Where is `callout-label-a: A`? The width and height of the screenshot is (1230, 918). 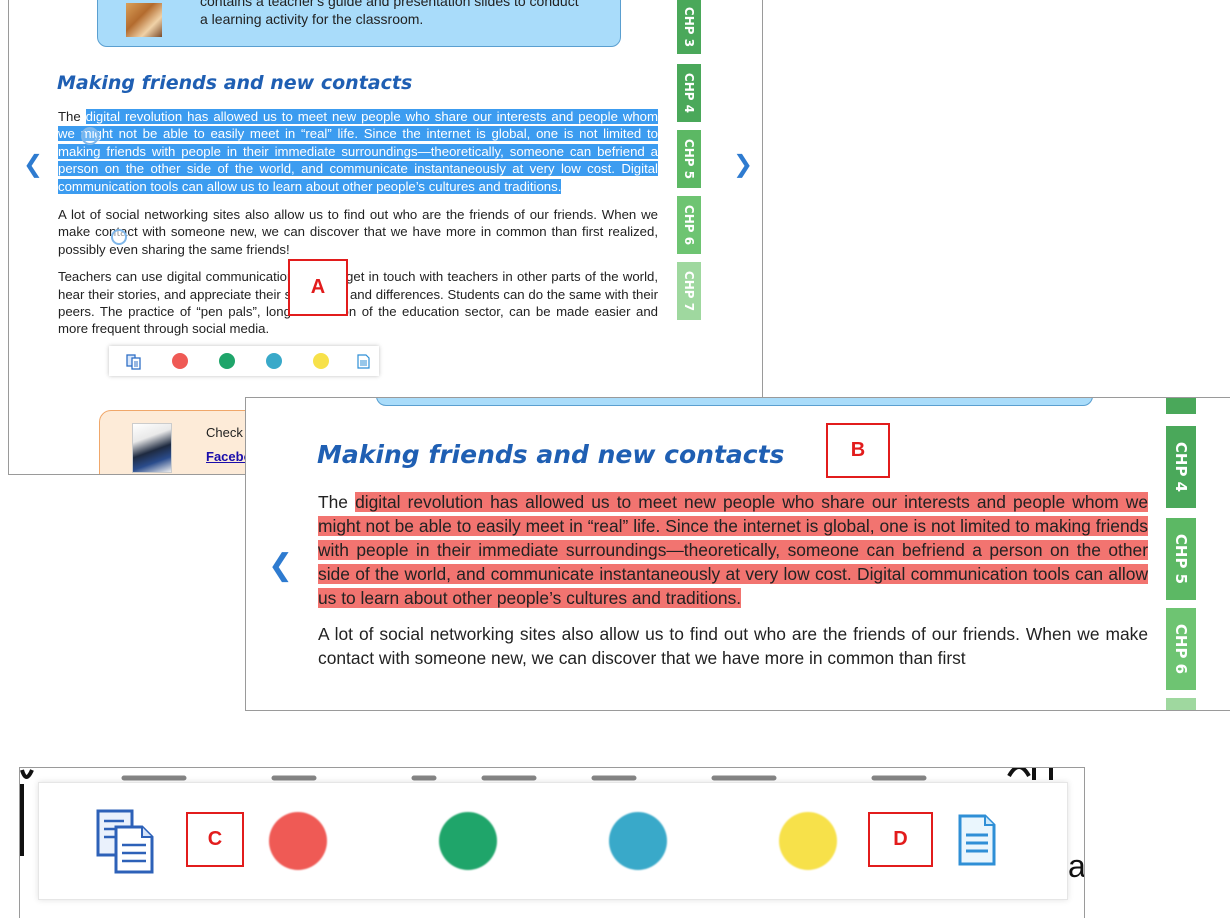 callout-label-a: A is located at coordinates (318, 287).